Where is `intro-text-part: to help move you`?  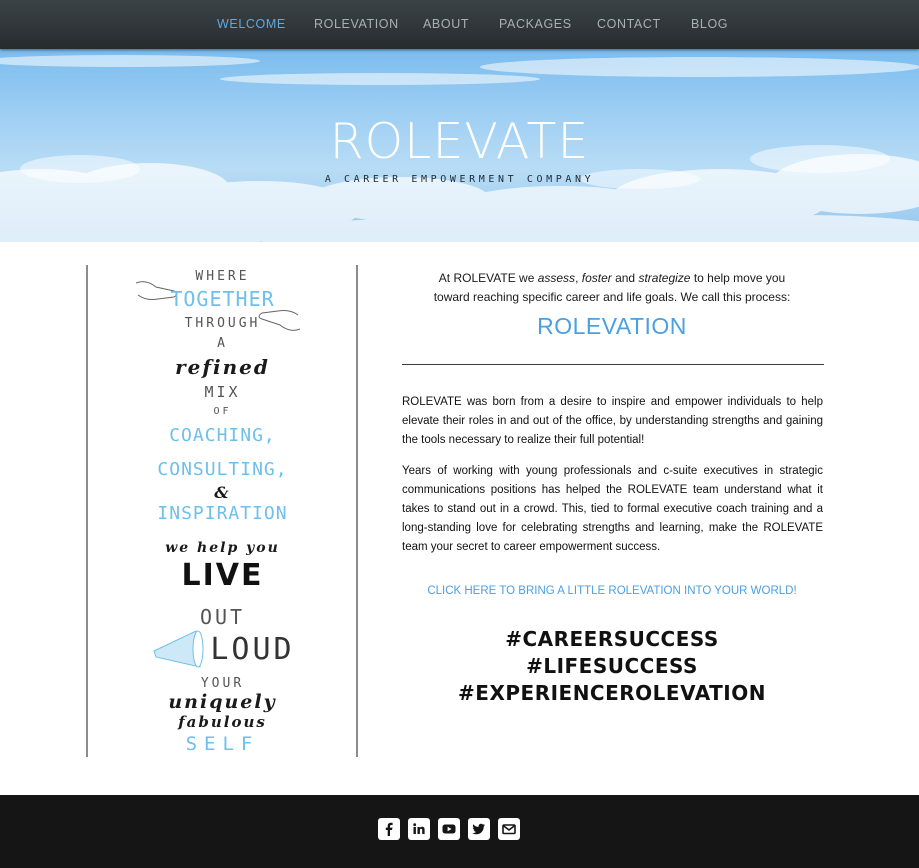 intro-text-part: to help move you is located at coordinates (738, 278).